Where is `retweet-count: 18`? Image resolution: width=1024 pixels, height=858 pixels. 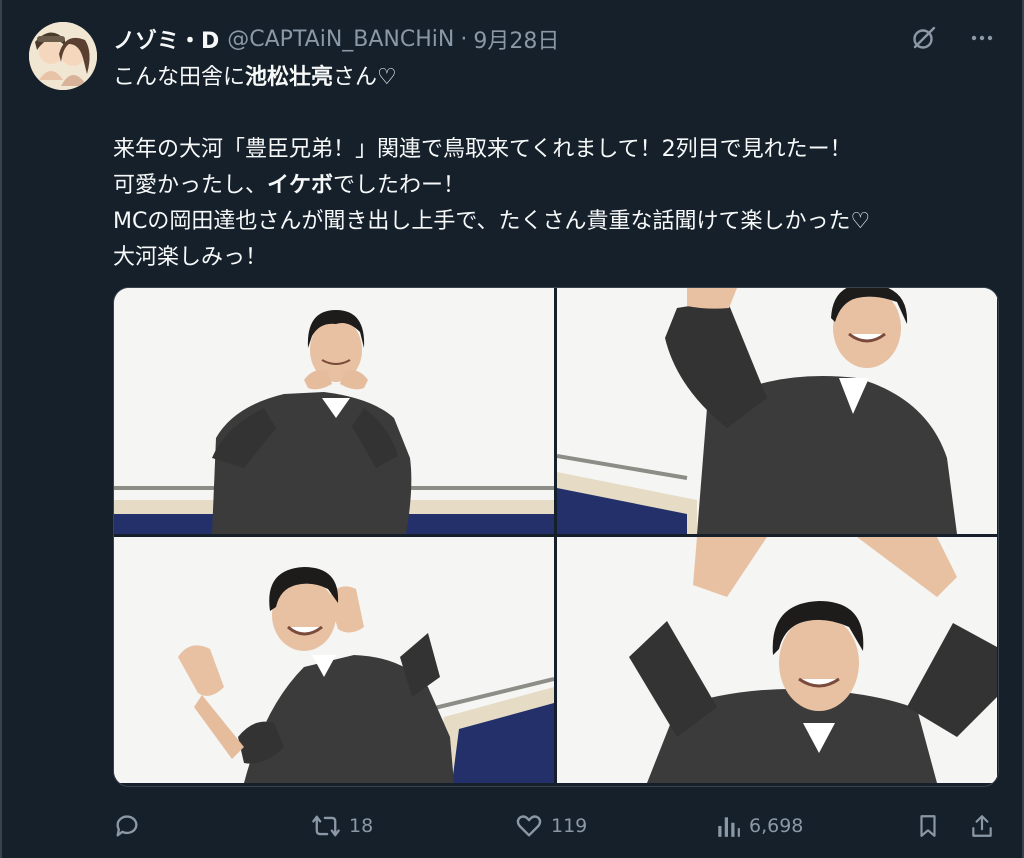 retweet-count: 18 is located at coordinates (361, 826).